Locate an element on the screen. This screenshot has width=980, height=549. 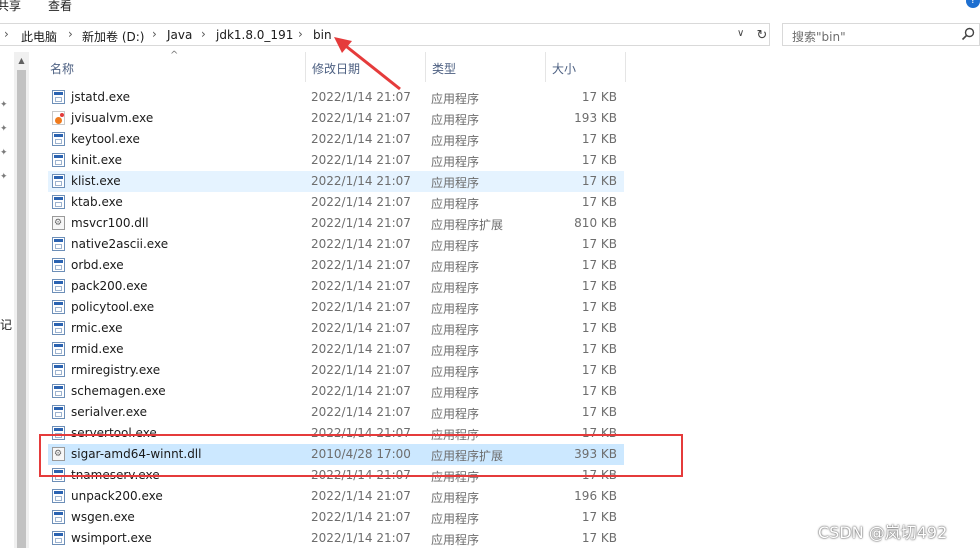
breadcrumb-jdk: jdk1.8.0_191 is located at coordinates (254, 35).